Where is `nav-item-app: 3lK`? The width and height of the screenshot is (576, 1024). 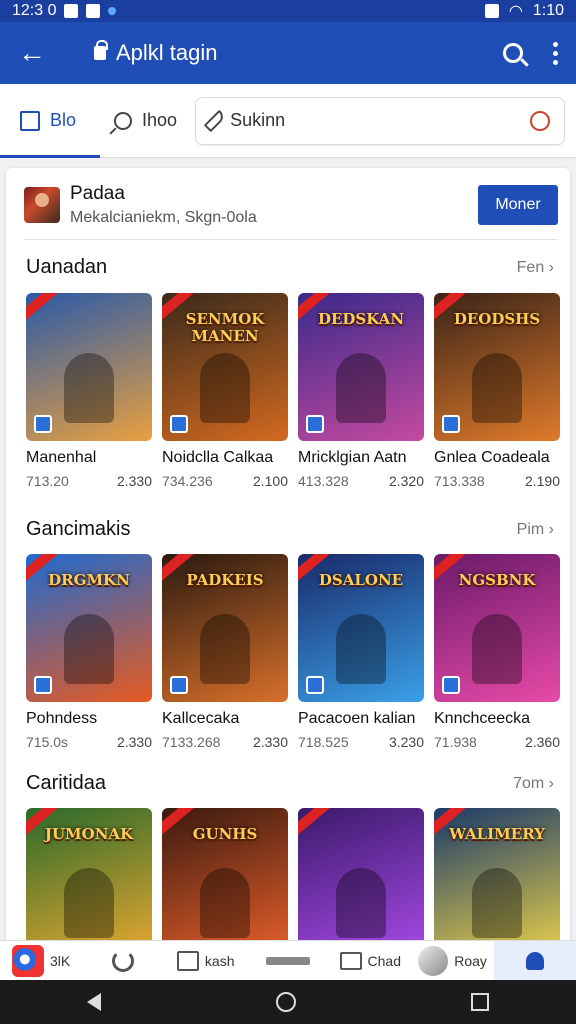
nav-item-app: 3lK is located at coordinates (41, 961).